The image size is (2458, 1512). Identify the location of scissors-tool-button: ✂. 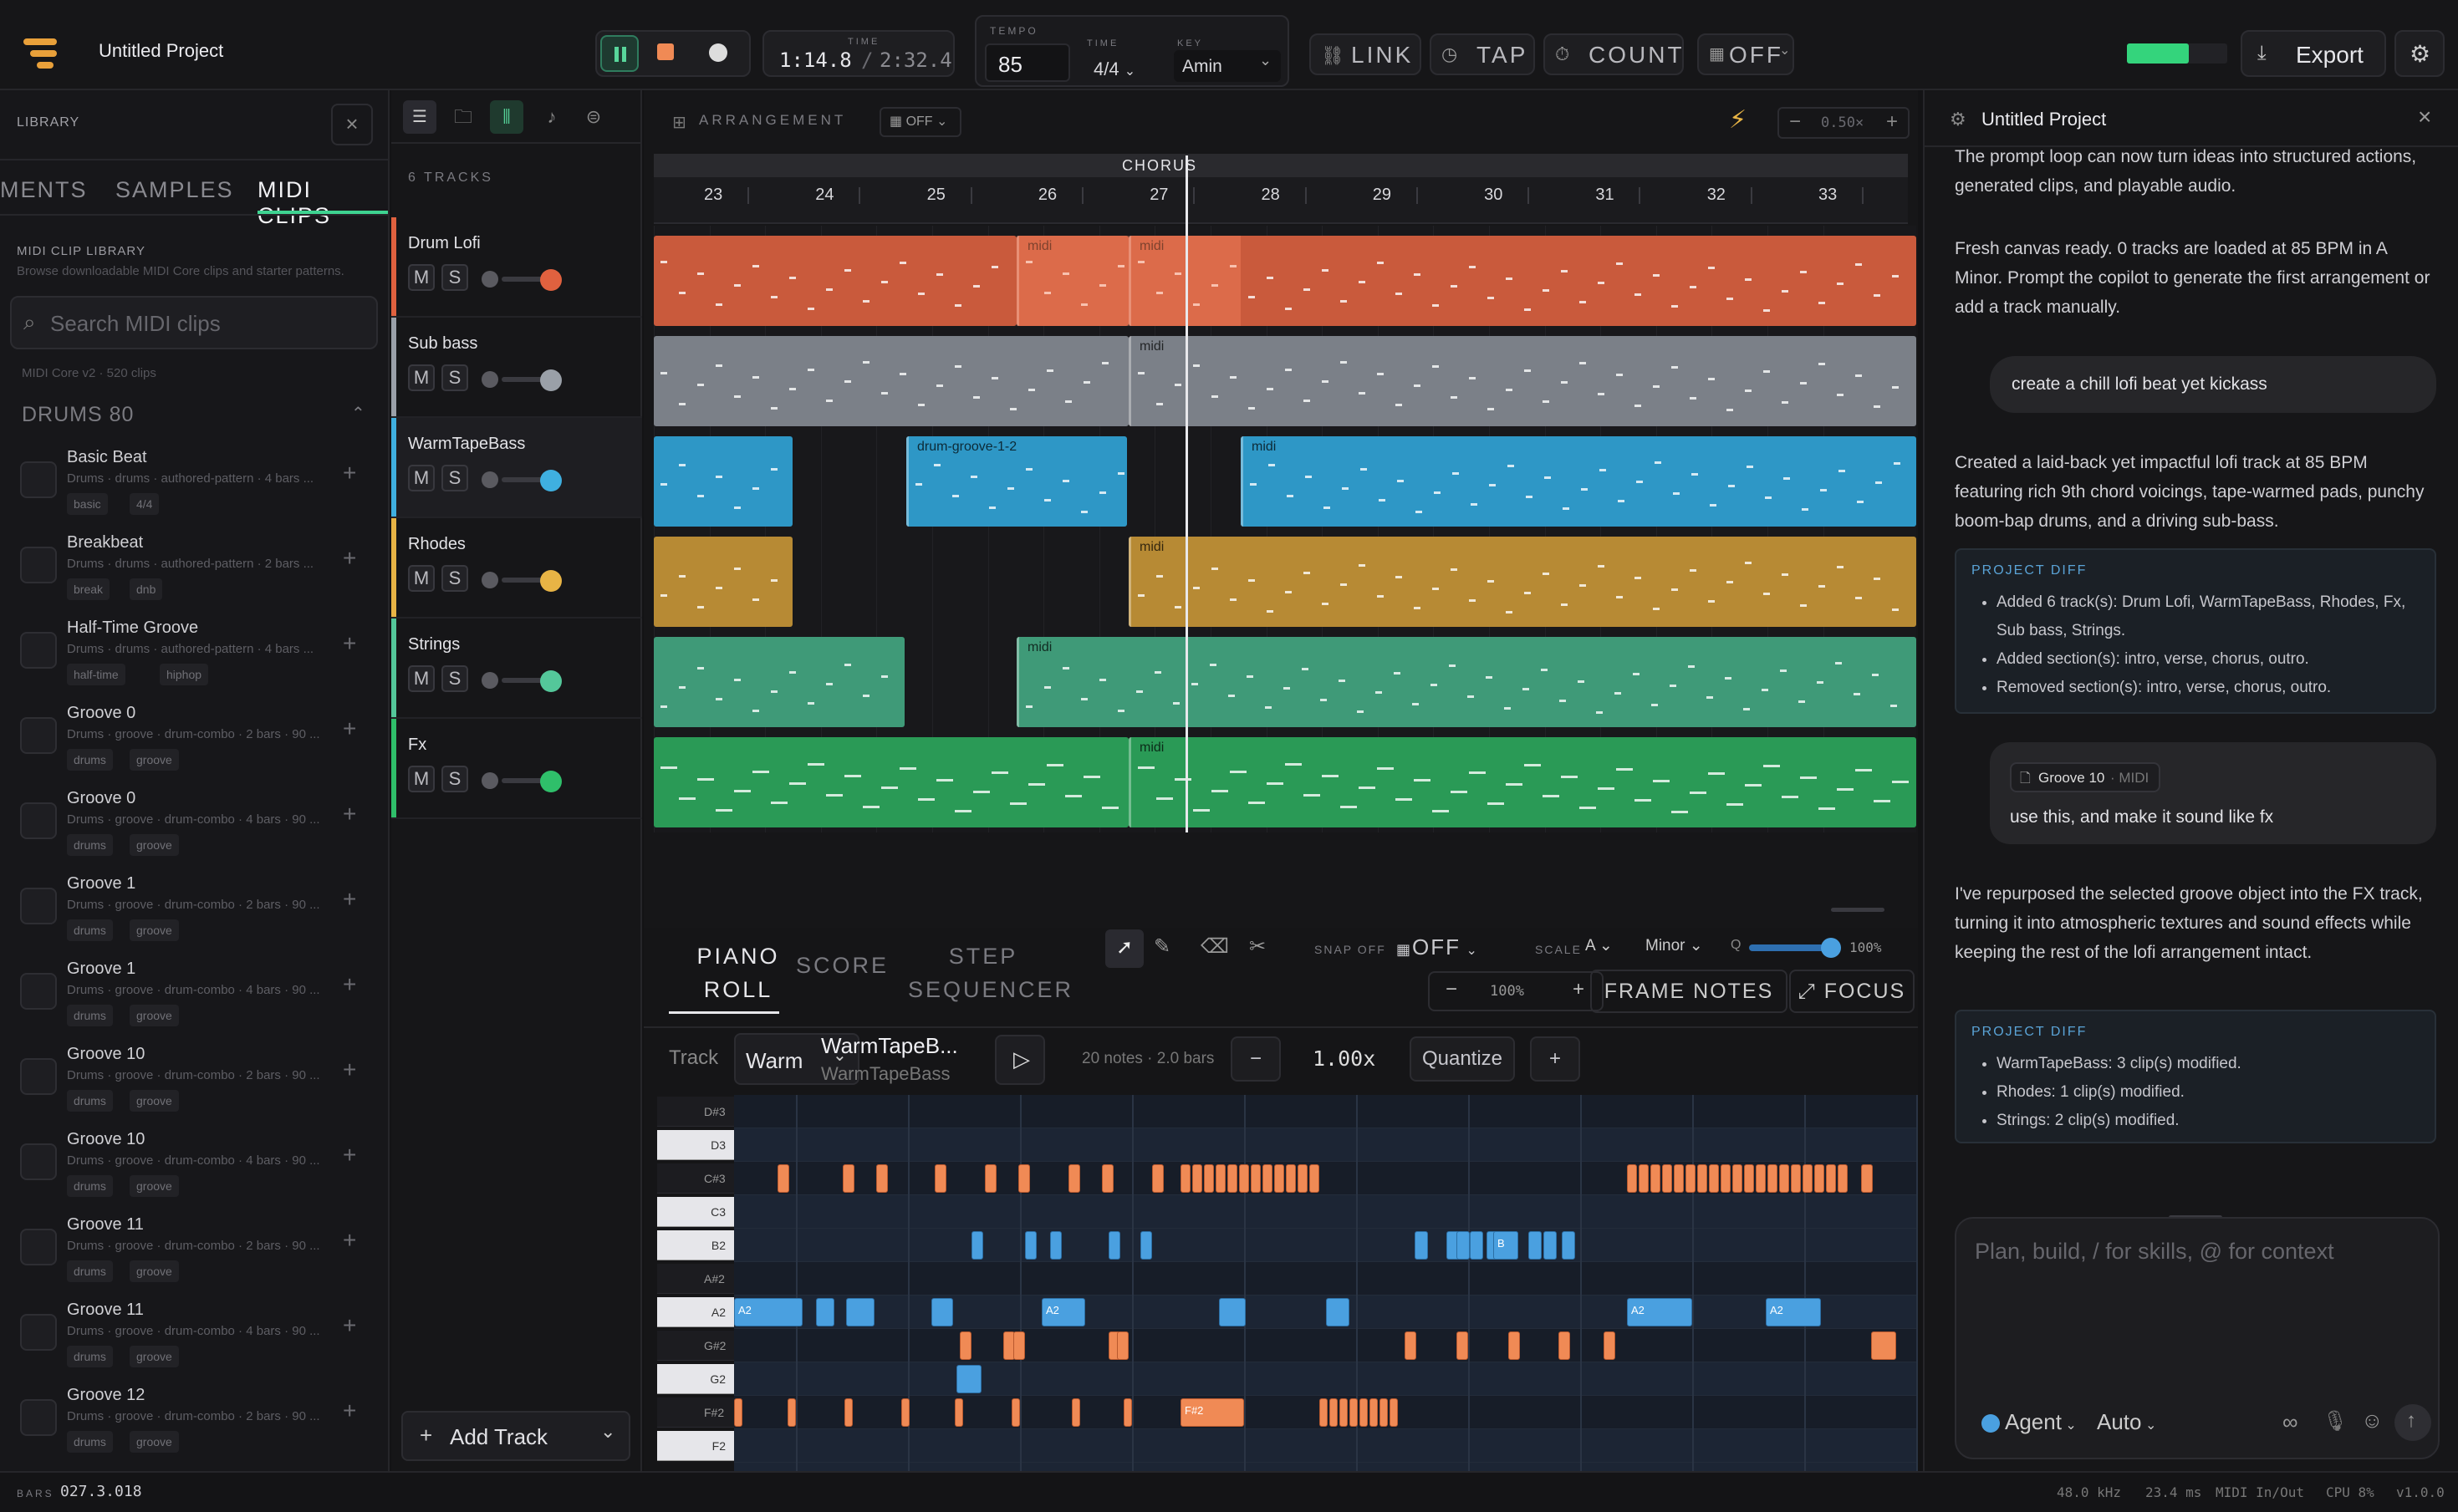
(1257, 946).